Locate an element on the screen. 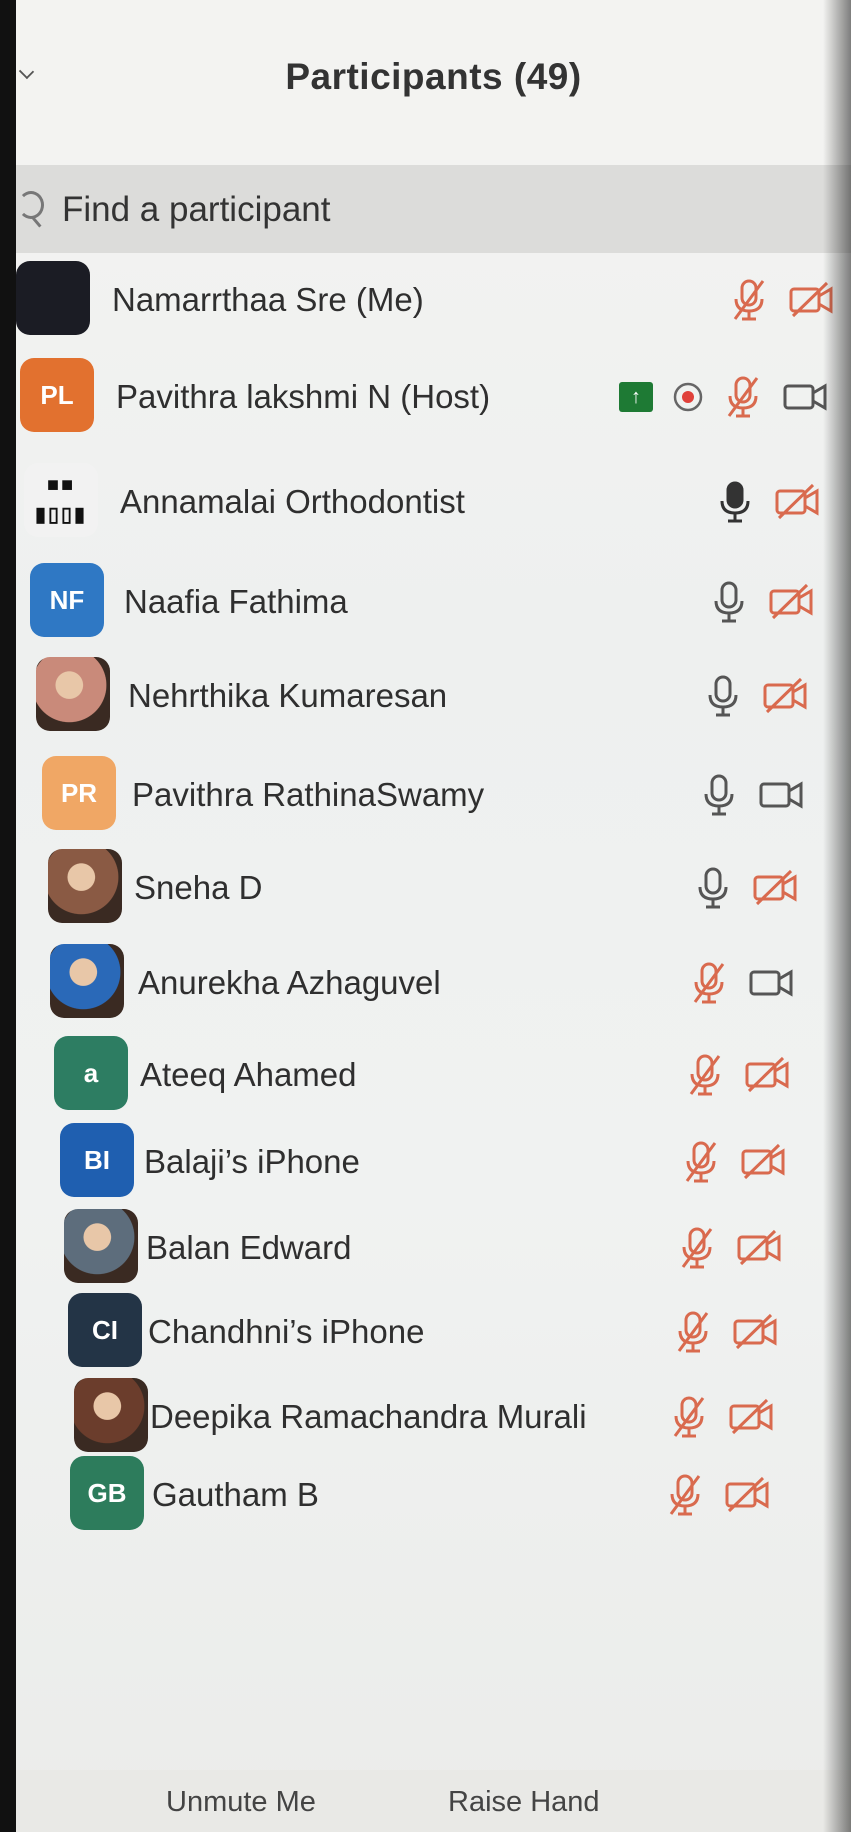  avatar: NF is located at coordinates (67, 600).